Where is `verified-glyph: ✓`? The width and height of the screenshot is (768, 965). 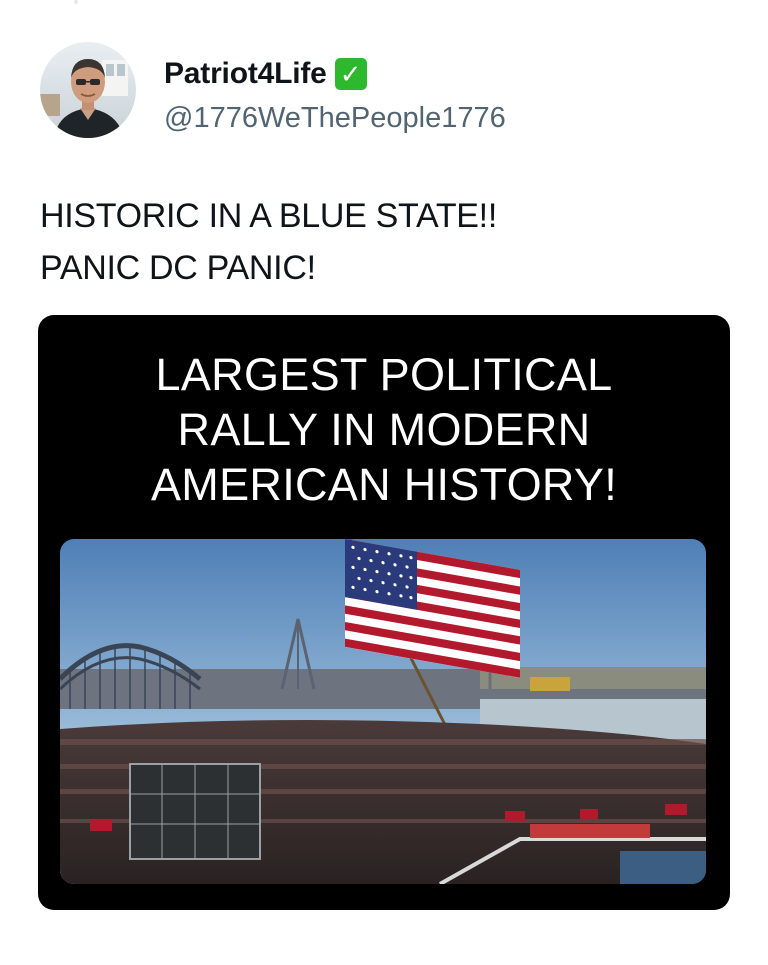 verified-glyph: ✓ is located at coordinates (350, 74).